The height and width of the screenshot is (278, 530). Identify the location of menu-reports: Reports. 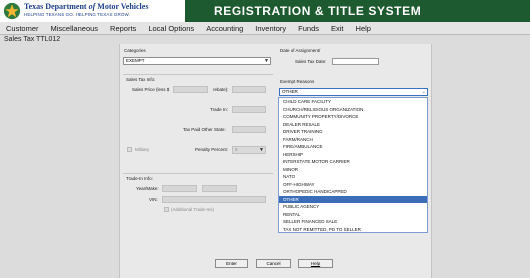
(123, 28).